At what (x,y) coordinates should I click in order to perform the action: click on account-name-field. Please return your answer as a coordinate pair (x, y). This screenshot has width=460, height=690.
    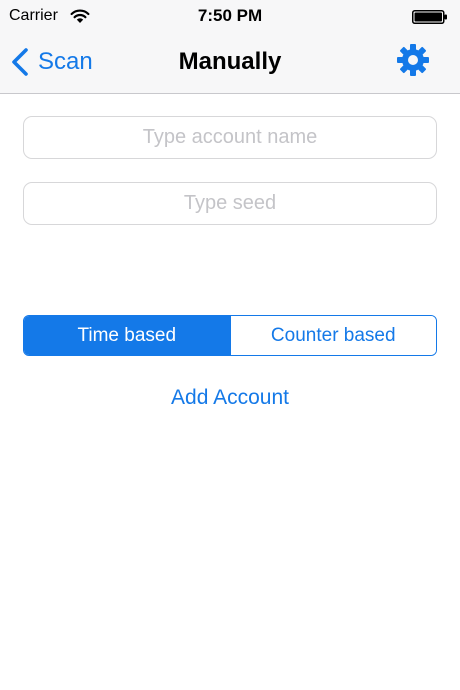
    Looking at the image, I should click on (230, 137).